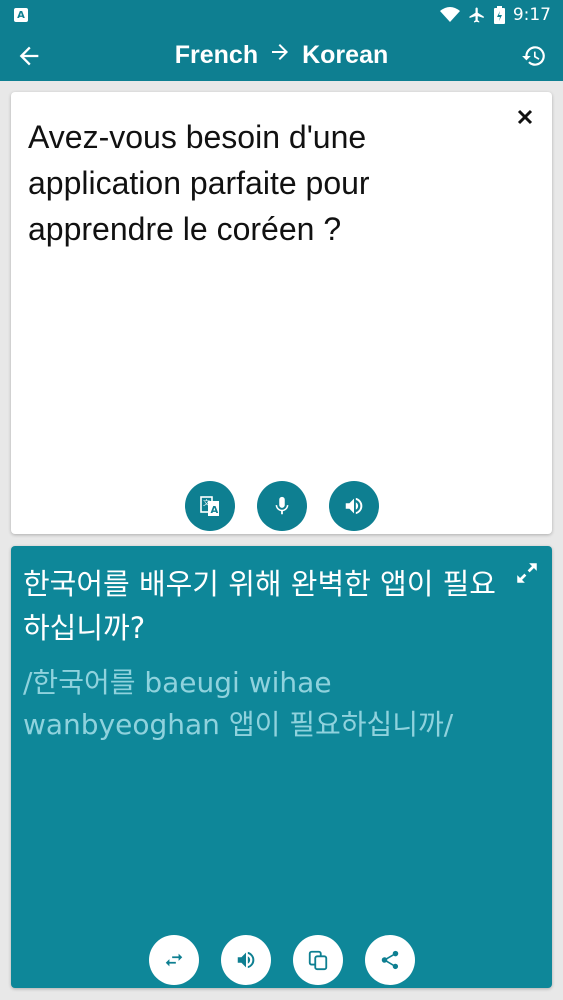 This screenshot has height=1000, width=563. What do you see at coordinates (282, 506) in the screenshot?
I see `microphone-icon` at bounding box center [282, 506].